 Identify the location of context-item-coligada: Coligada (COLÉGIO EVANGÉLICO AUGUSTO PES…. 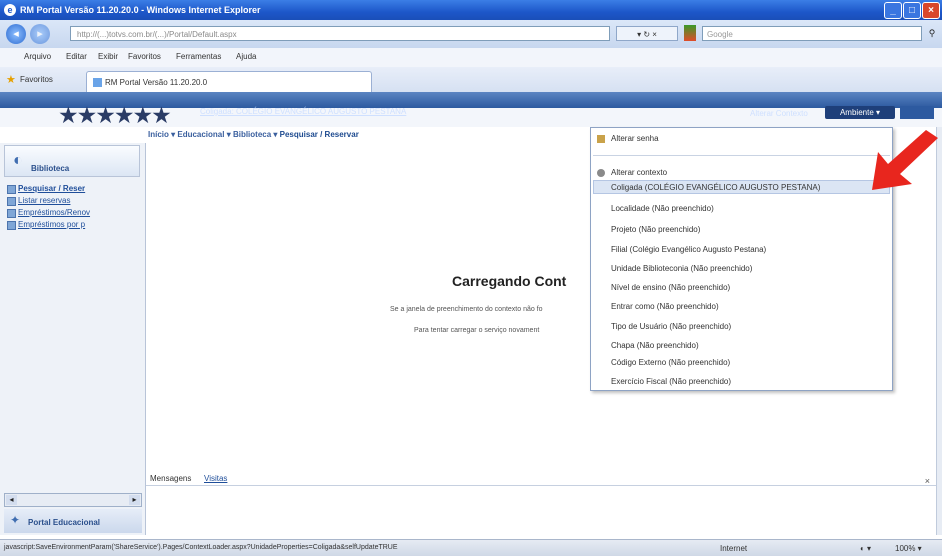
(715, 187).